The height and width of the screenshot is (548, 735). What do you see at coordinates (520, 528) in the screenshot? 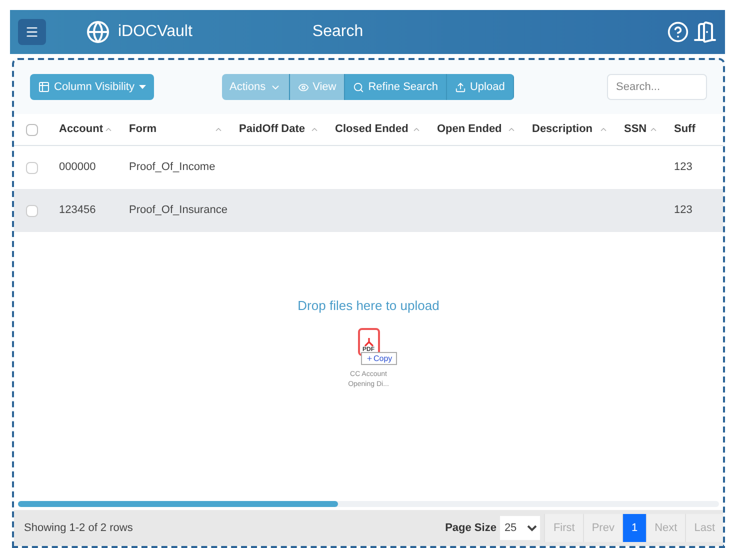
I see `page-size-select: 25` at bounding box center [520, 528].